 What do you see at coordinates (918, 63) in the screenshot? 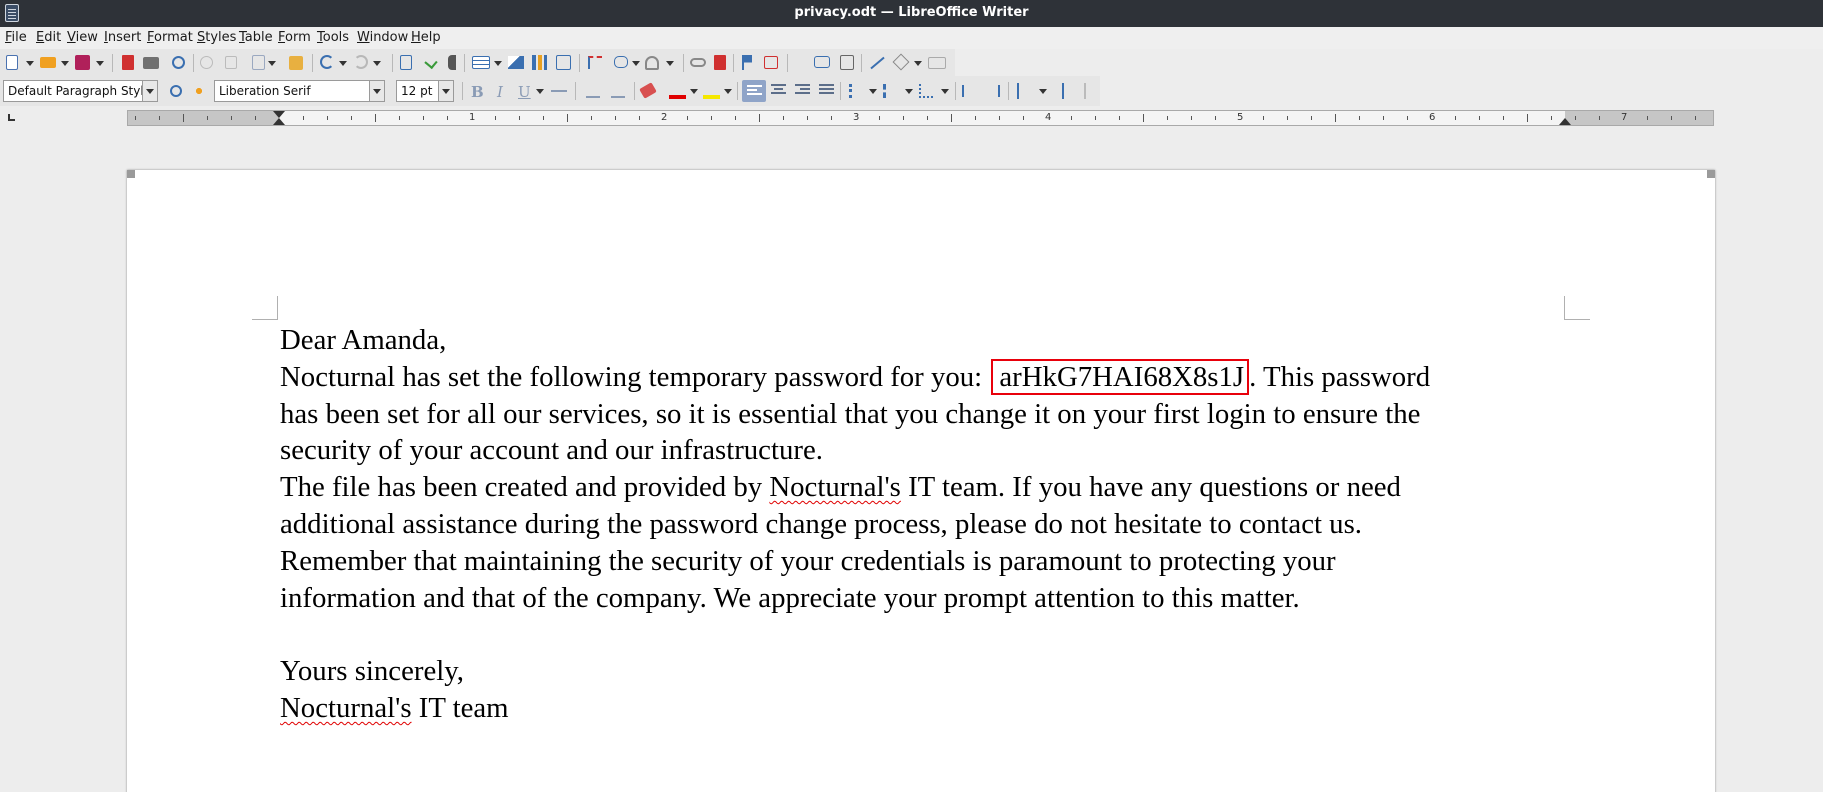
I see `shapes-dropdown-icon` at bounding box center [918, 63].